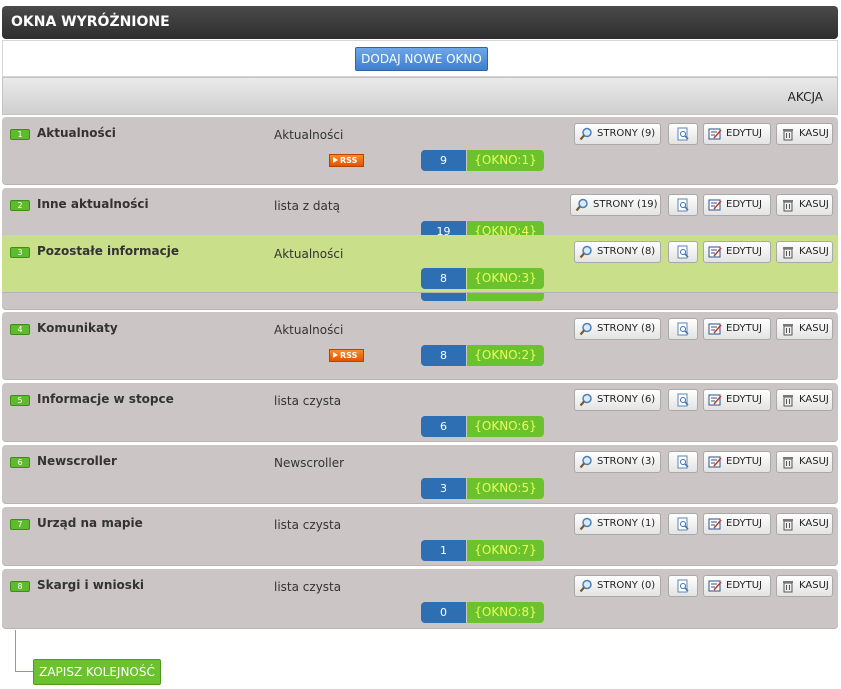 Image resolution: width=841 pixels, height=689 pixels. I want to click on pages-button: STRONY (3), so click(617, 462).